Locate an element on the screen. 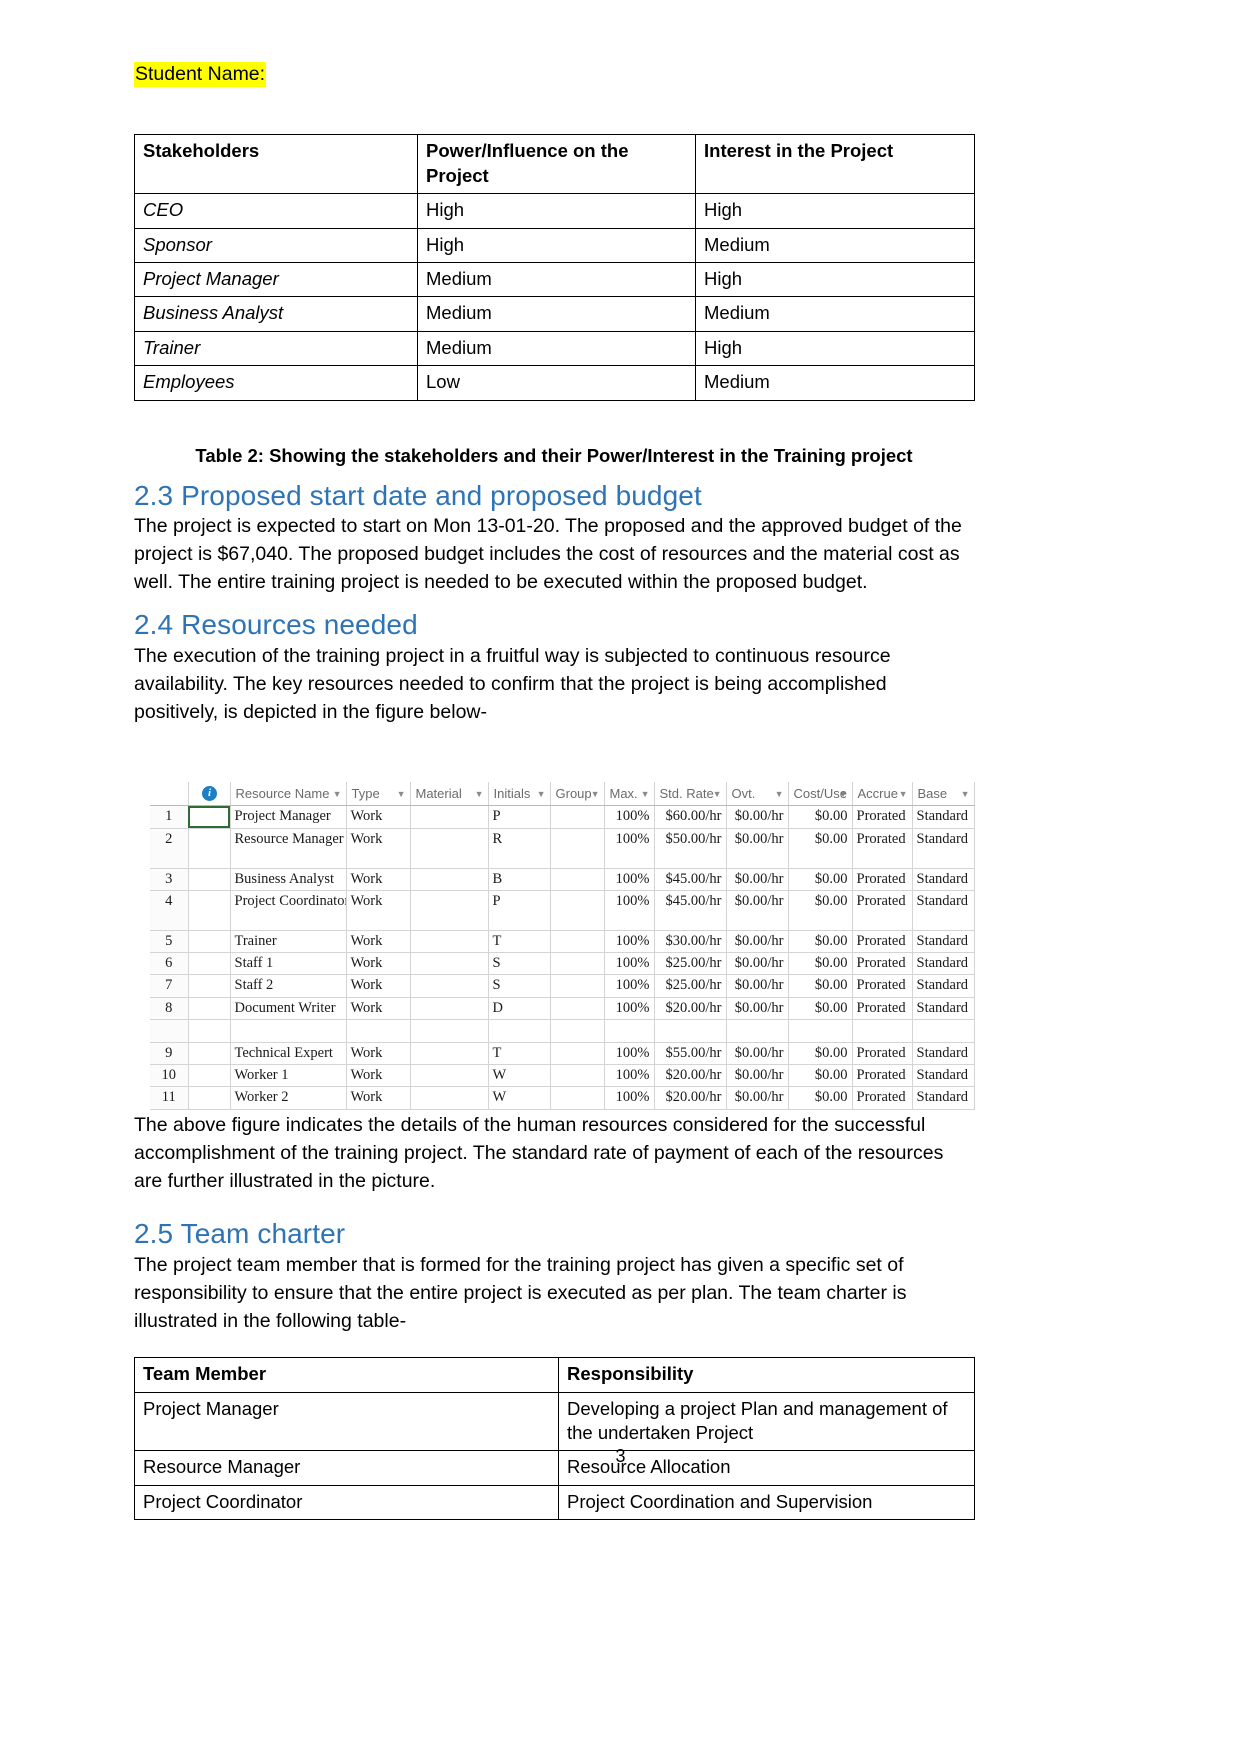 This screenshot has width=1241, height=1754. cell-base is located at coordinates (943, 1031).